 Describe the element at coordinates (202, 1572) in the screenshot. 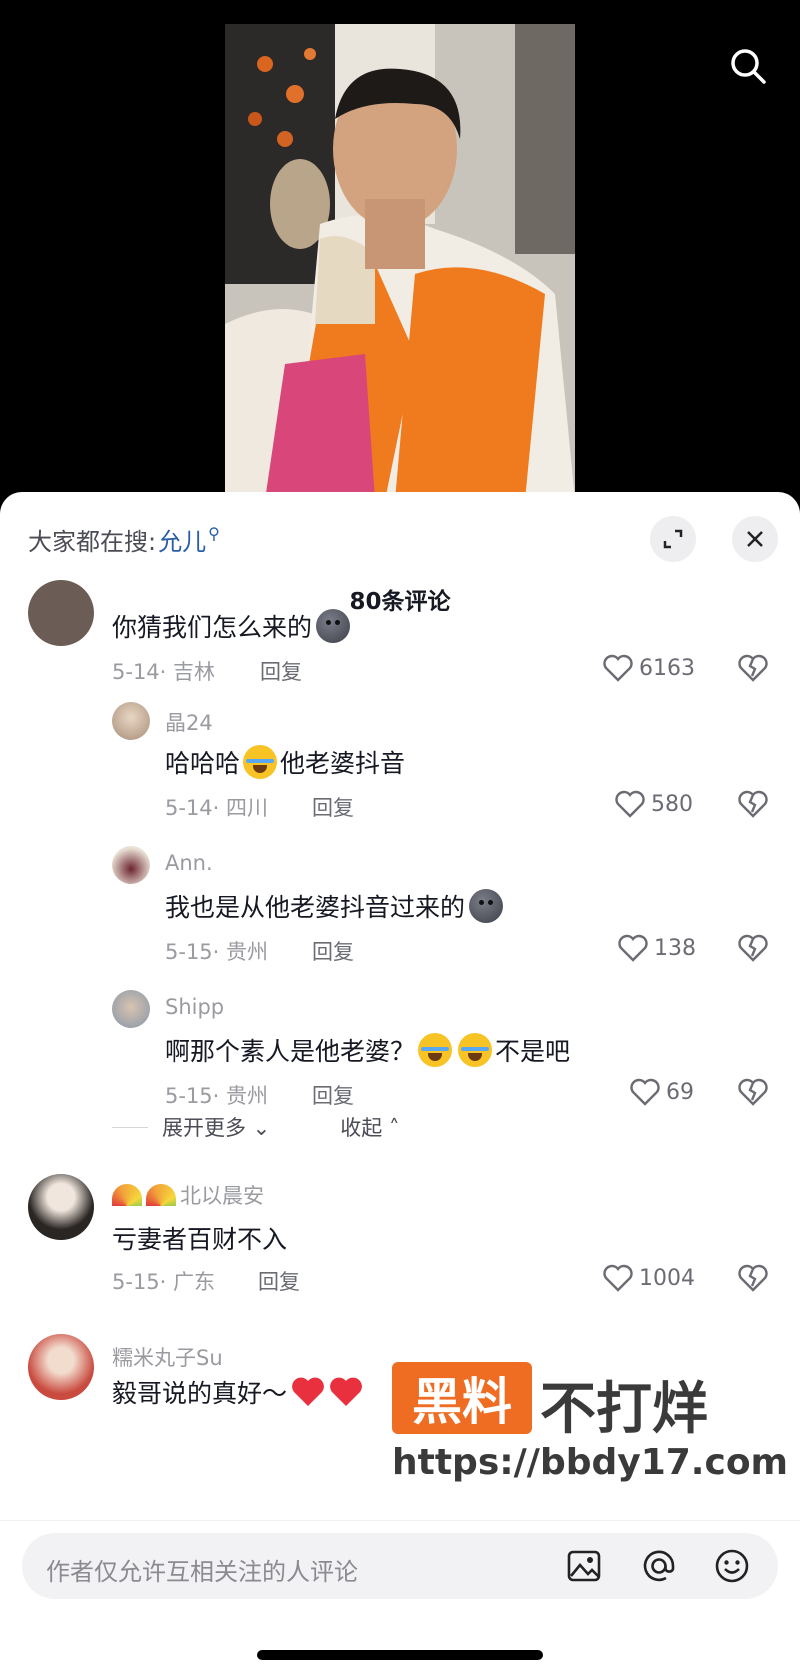

I see `comment-input-placeholder: 作者仅允许互相关注的人评论` at that location.